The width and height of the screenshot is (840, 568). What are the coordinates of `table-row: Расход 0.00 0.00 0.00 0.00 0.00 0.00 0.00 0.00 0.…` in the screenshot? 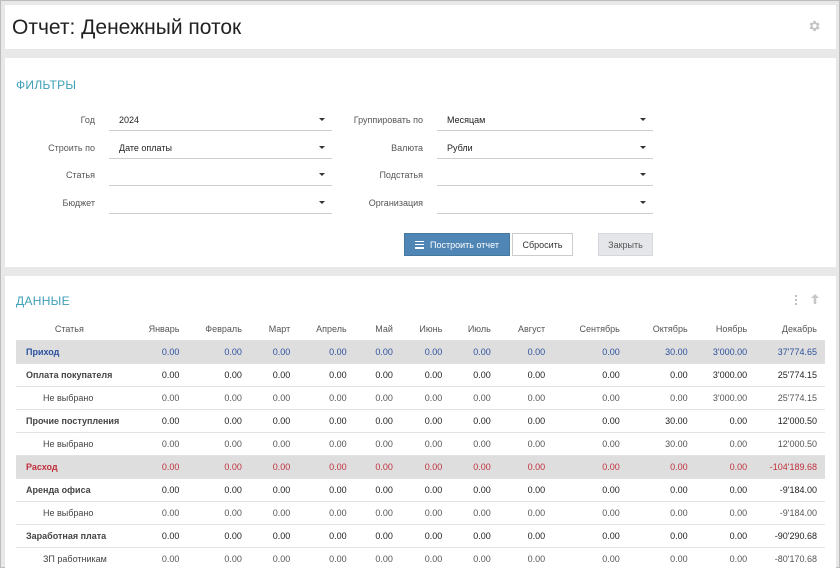 It's located at (420, 466).